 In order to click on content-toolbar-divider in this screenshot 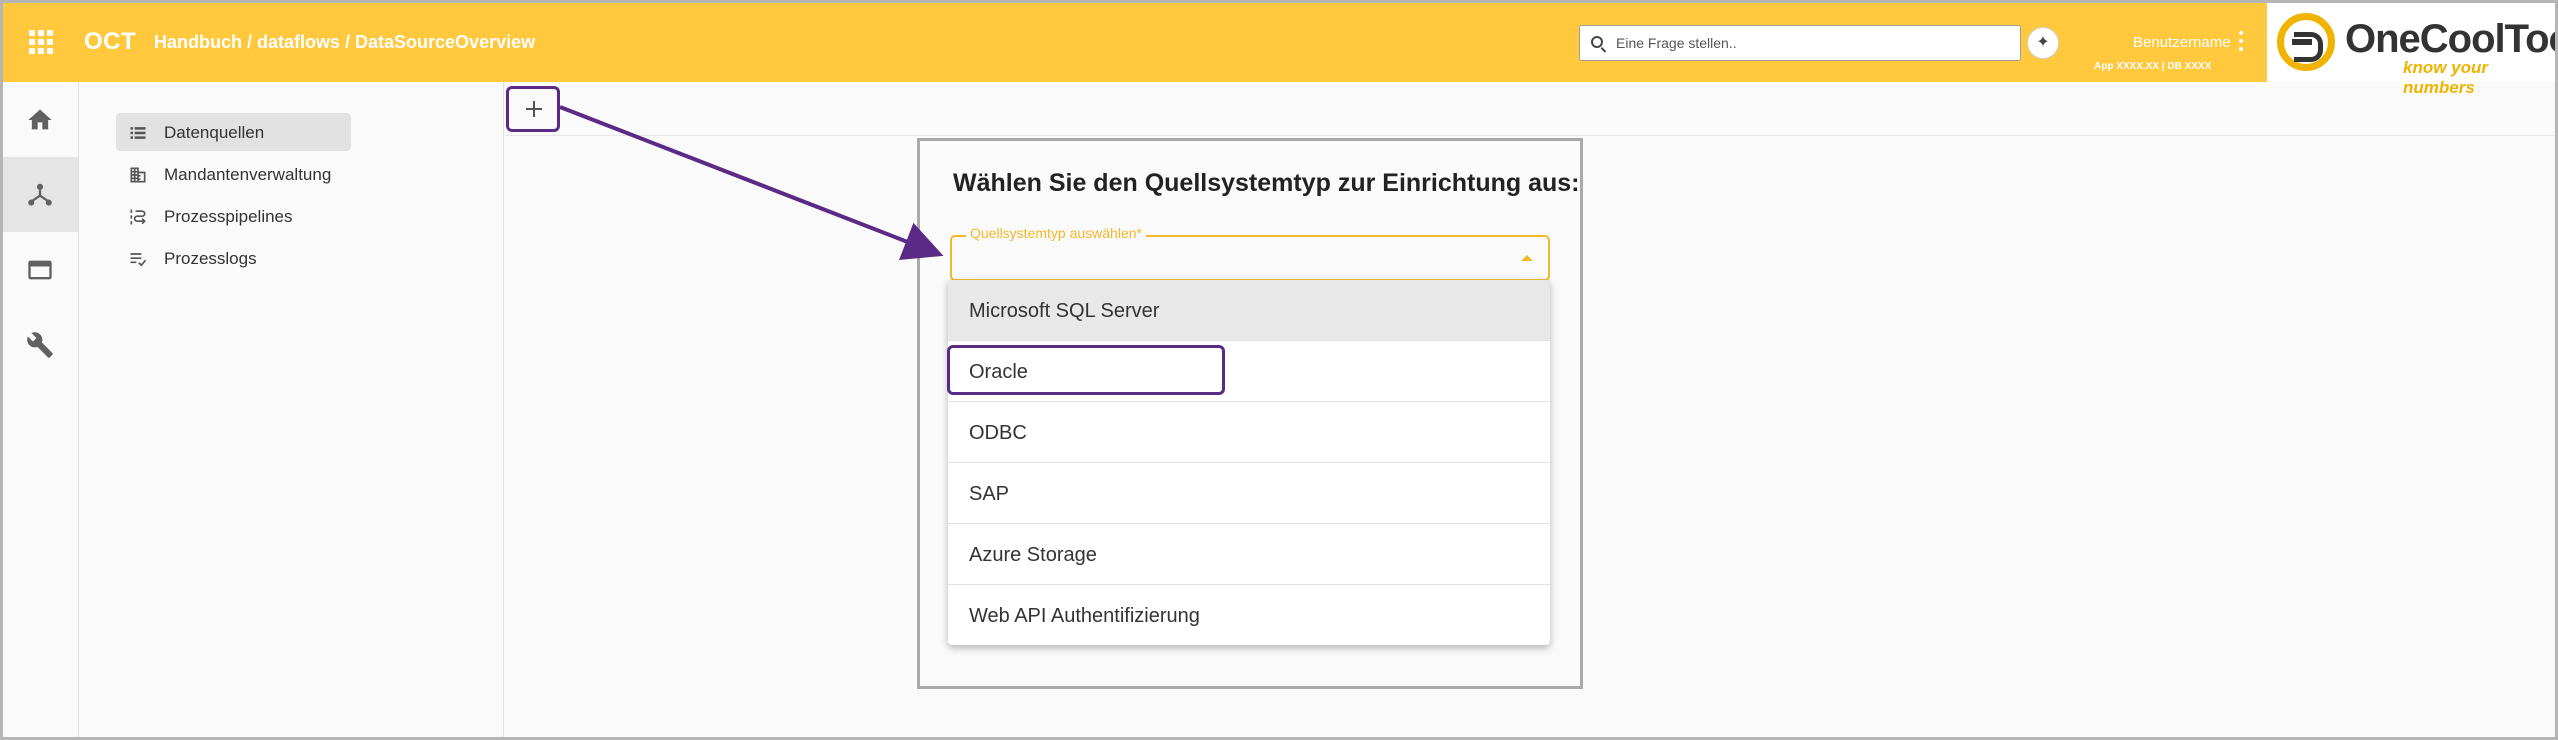, I will do `click(1530, 135)`.